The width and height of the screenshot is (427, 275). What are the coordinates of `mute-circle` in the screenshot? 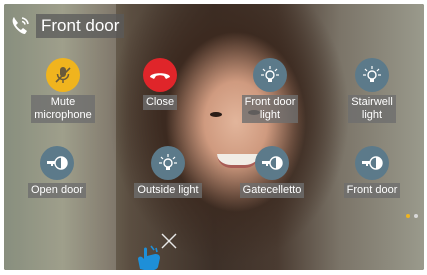 It's located at (63, 75).